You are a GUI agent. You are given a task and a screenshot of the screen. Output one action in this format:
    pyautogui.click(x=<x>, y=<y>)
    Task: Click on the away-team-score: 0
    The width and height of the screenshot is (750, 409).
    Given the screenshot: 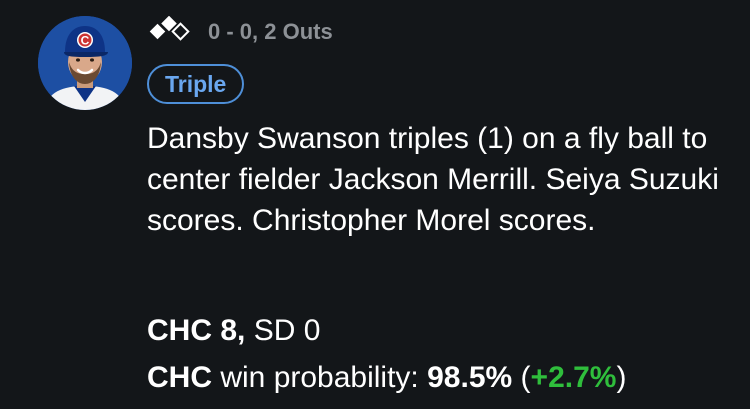 What is the action you would take?
    pyautogui.click(x=312, y=330)
    